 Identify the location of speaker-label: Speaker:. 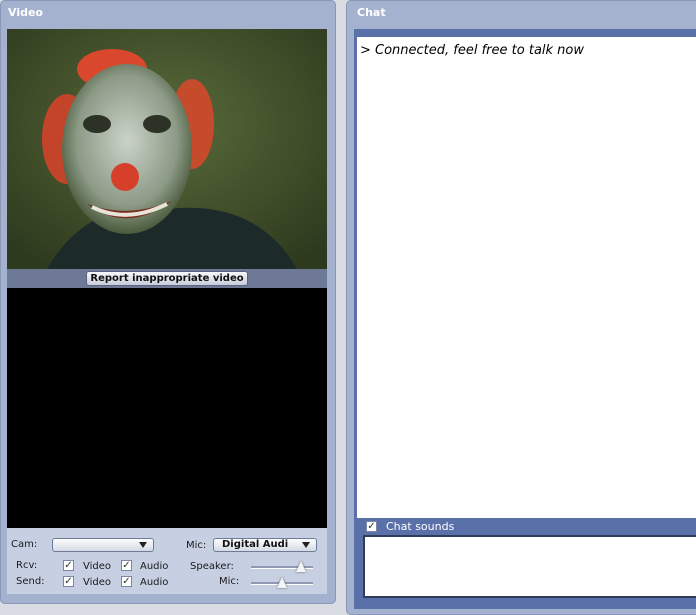
(212, 566).